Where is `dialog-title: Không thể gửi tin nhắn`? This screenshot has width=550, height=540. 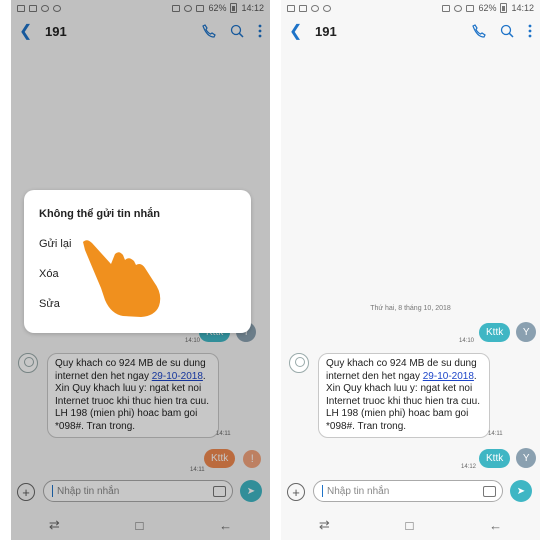
dialog-title: Không thể gửi tin nhắn is located at coordinates (99, 214).